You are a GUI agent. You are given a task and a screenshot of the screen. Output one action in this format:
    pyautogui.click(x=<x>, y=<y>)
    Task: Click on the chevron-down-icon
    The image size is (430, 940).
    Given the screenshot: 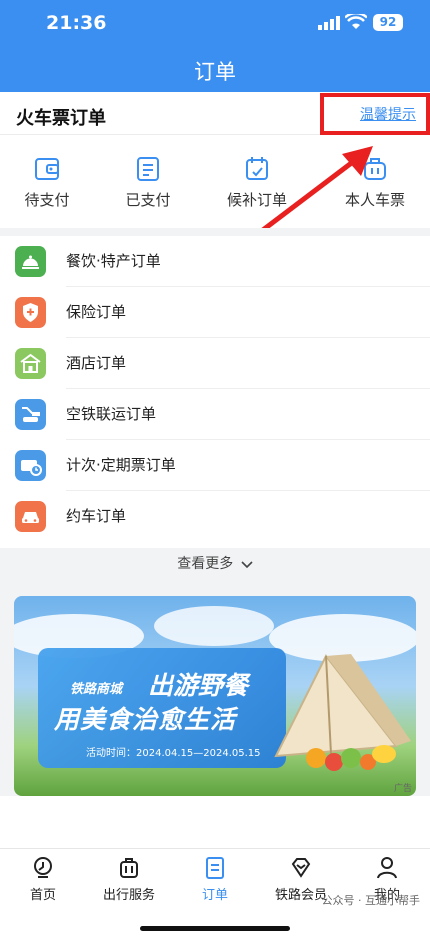 What is the action you would take?
    pyautogui.click(x=247, y=565)
    